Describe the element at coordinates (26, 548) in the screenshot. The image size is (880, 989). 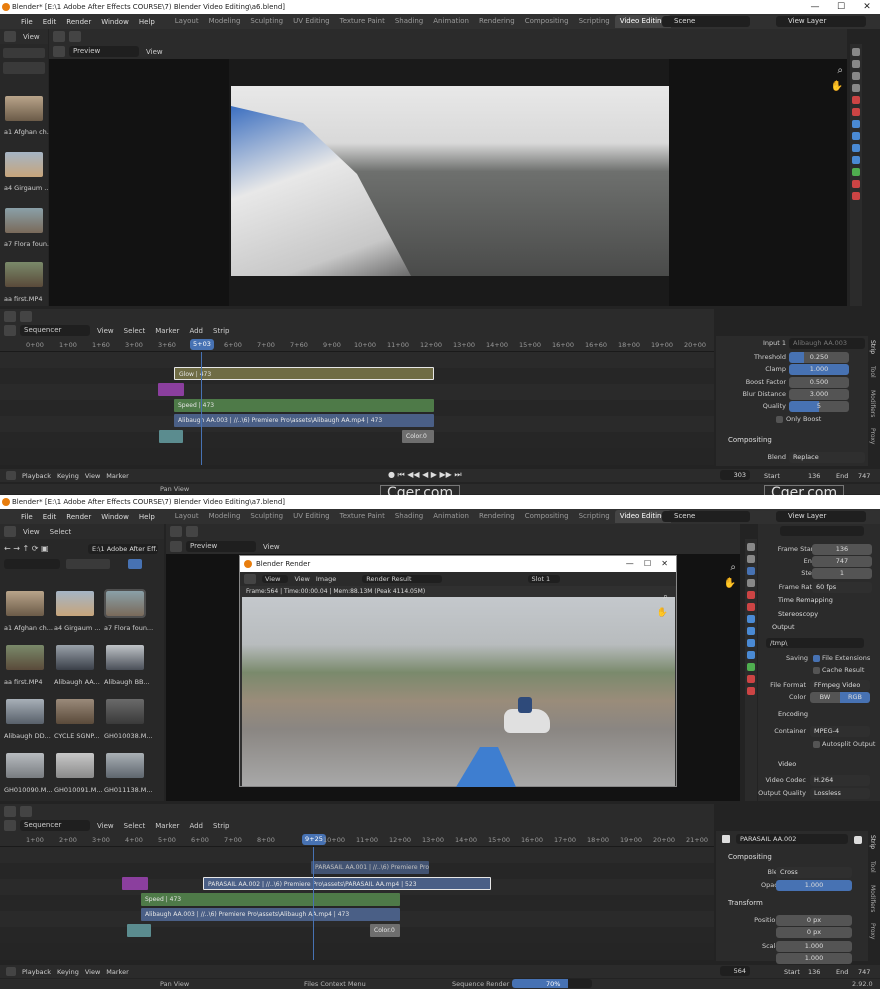
I see `nav-buttons: ← → ↑ ⟳ ▣` at that location.